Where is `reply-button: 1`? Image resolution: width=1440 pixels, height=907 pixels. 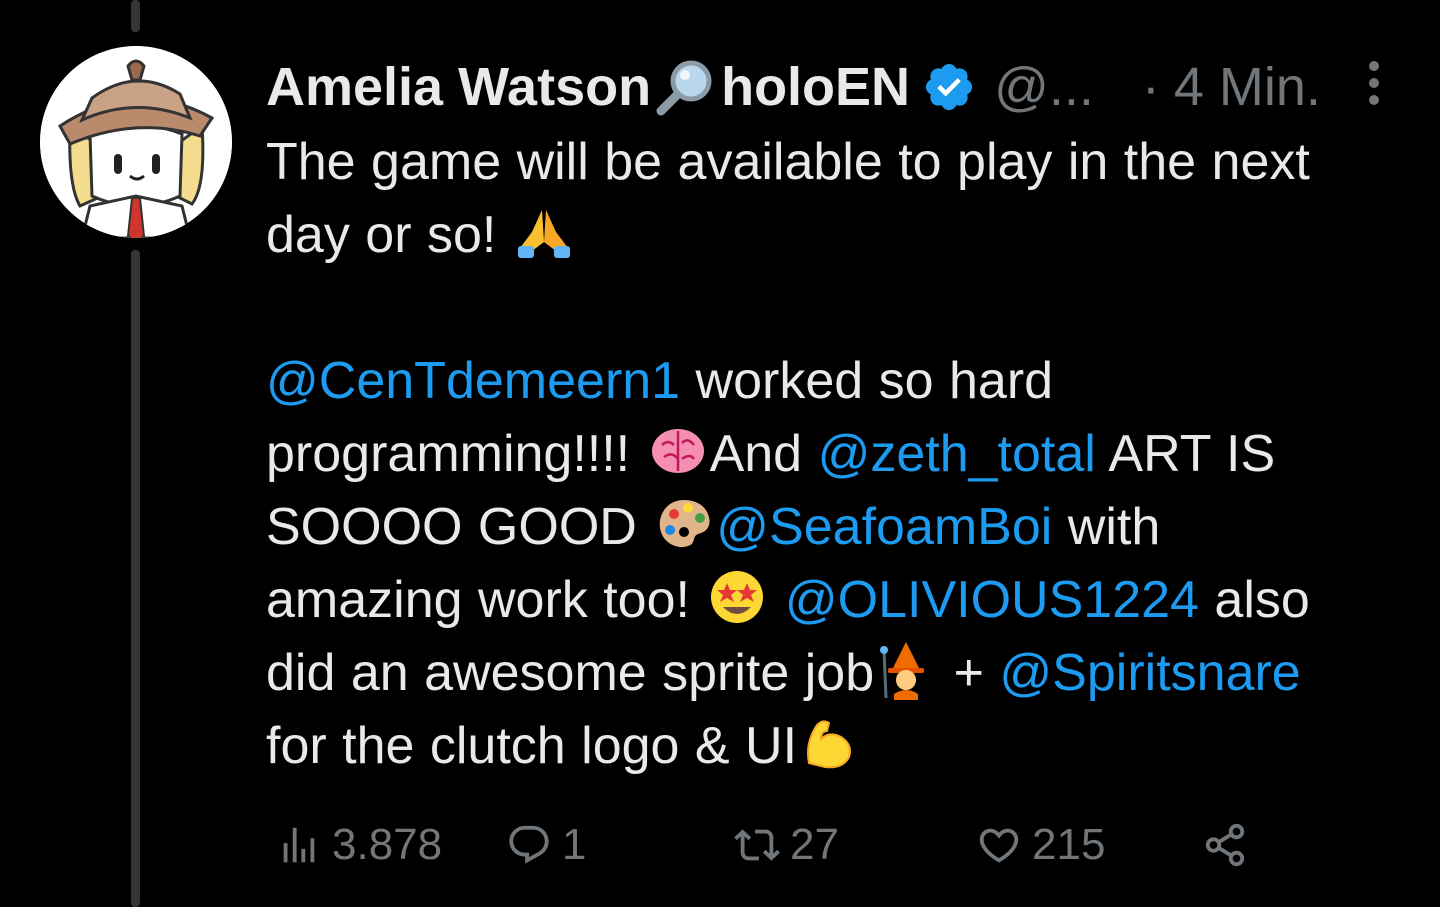 reply-button: 1 is located at coordinates (546, 845).